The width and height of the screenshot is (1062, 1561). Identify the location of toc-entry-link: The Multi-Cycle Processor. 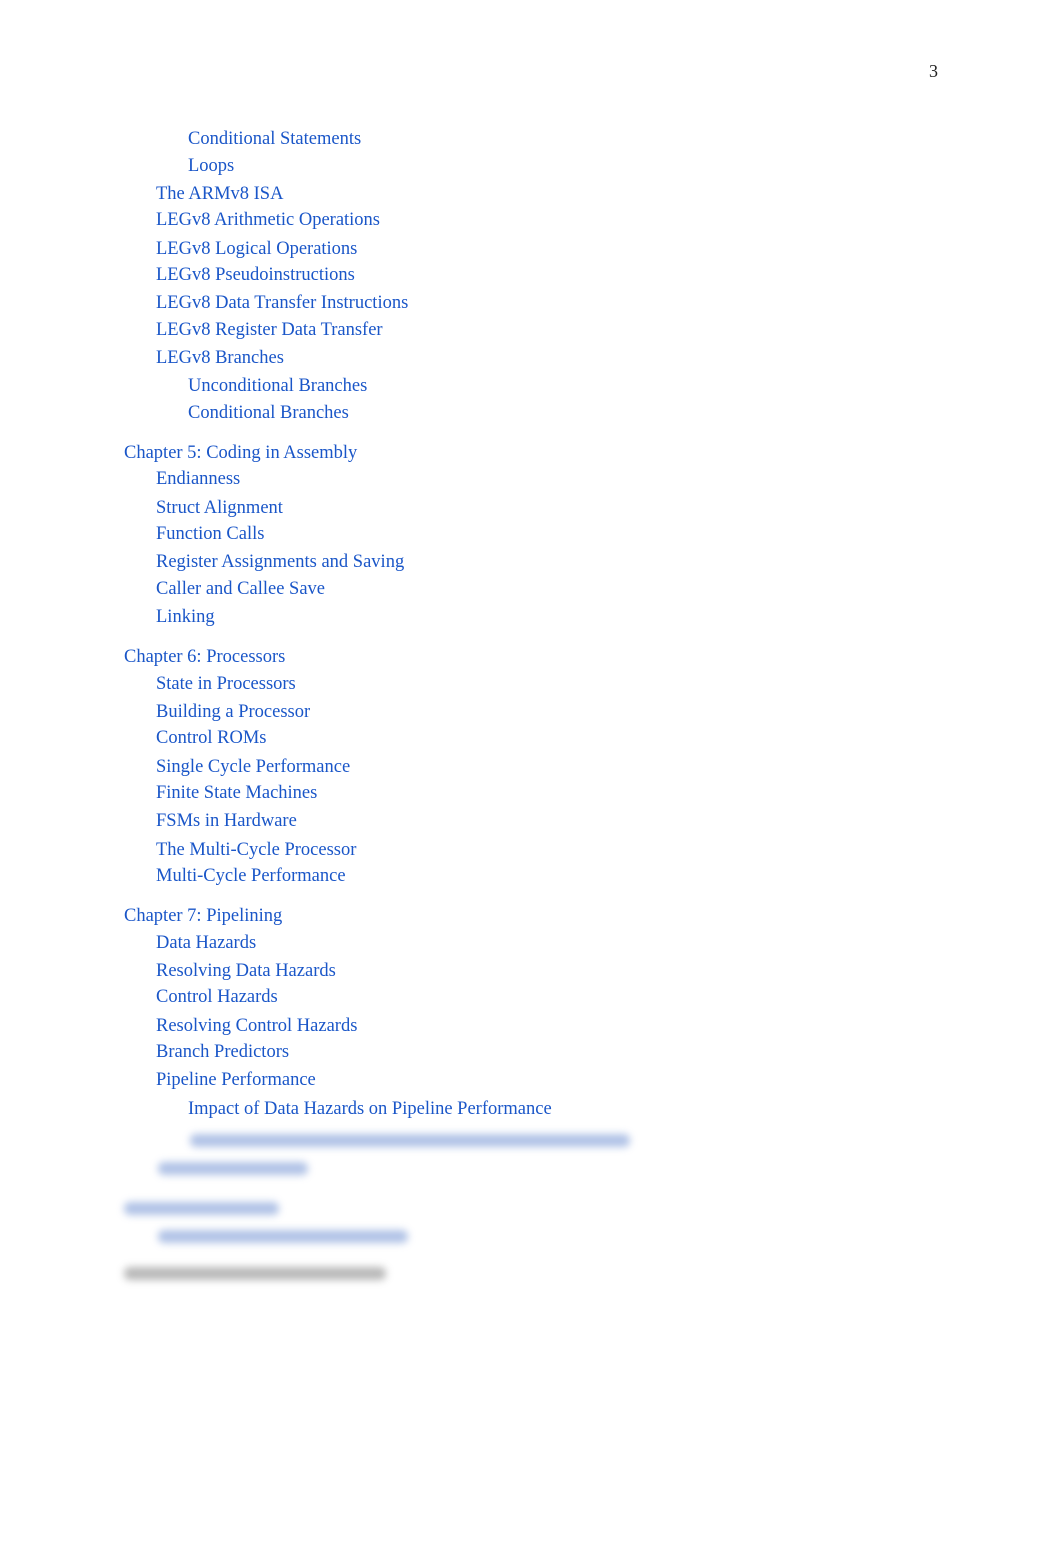
(256, 850).